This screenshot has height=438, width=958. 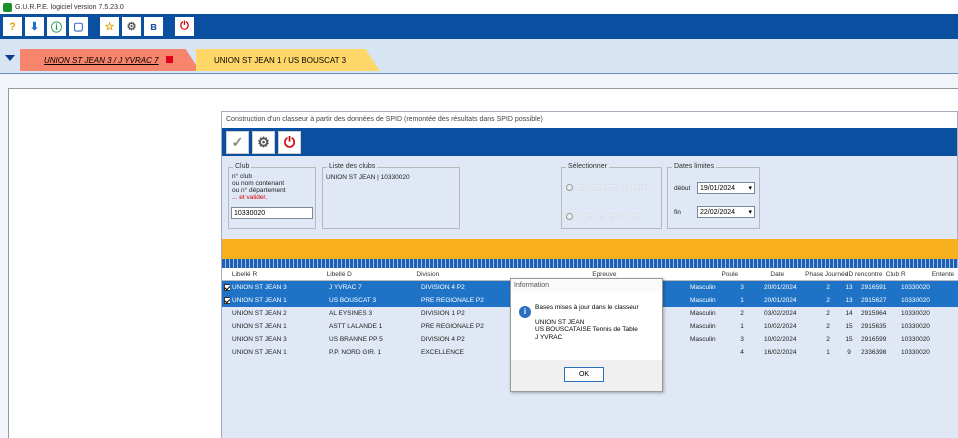 I want to click on info-line-3: US BOUSCATAISE Tennis de Table, so click(x=586, y=329).